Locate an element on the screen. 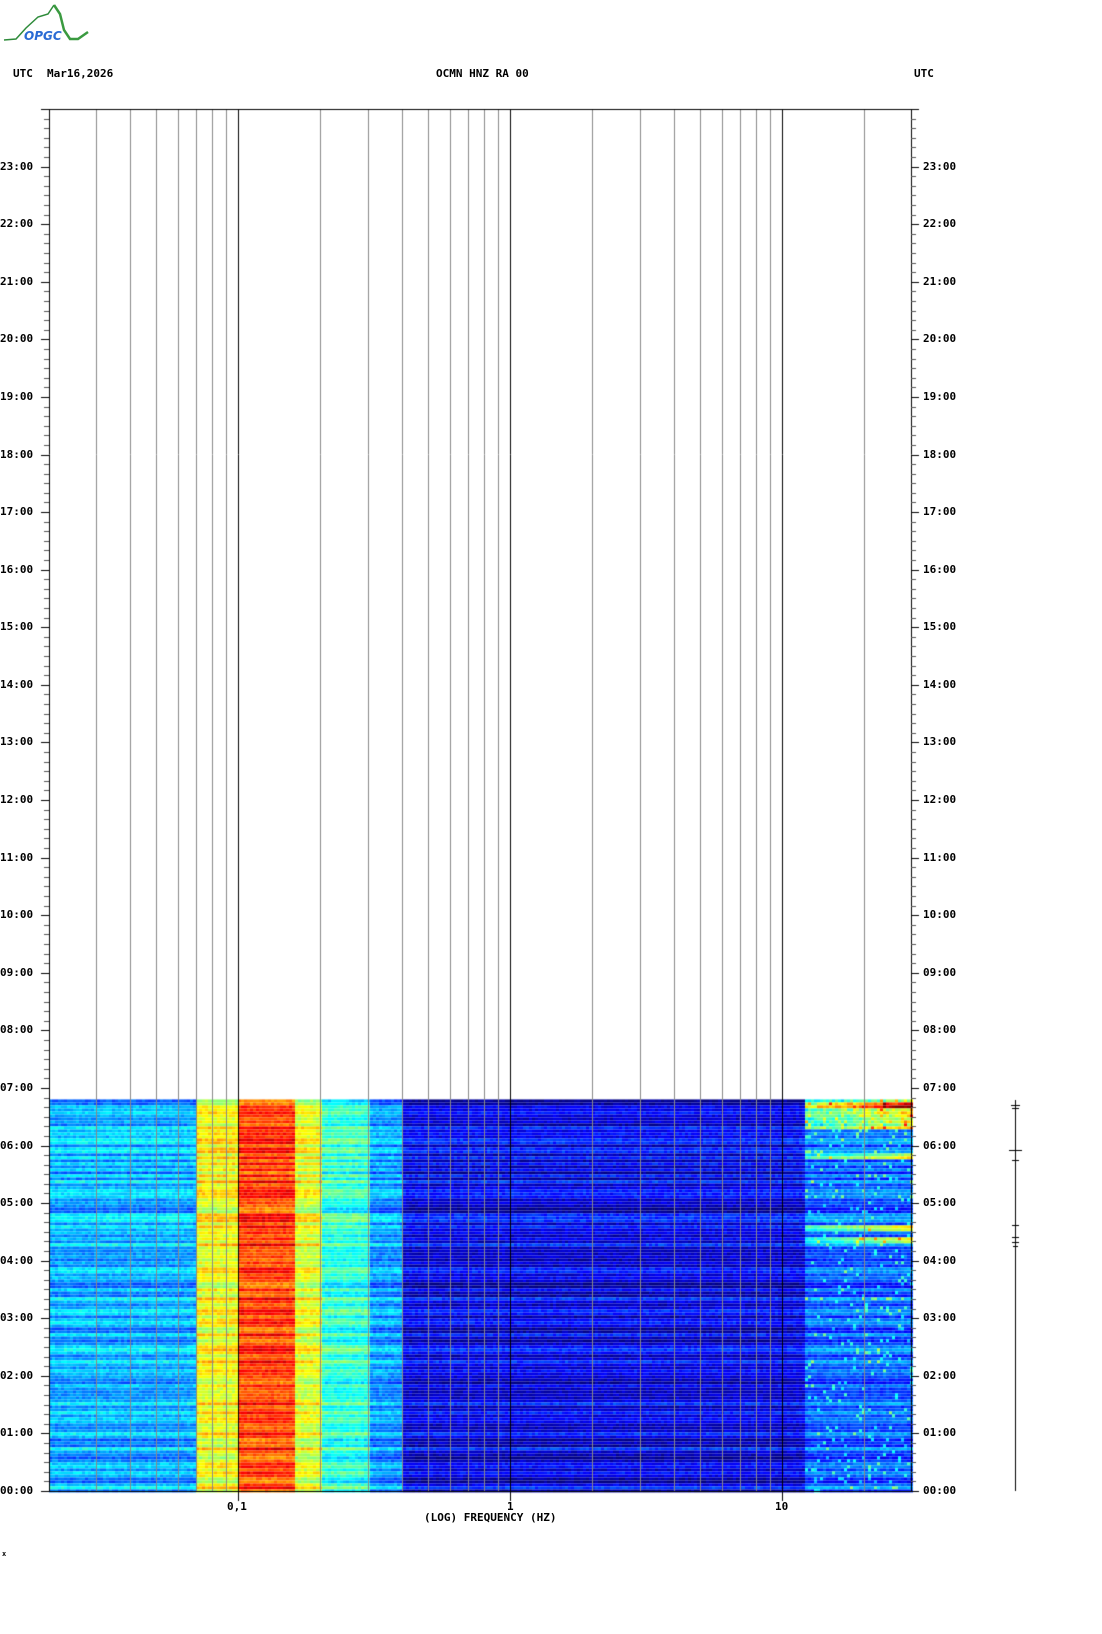 This screenshot has height=1634, width=1102. x-tick-label: 0,1 is located at coordinates (237, 1506).